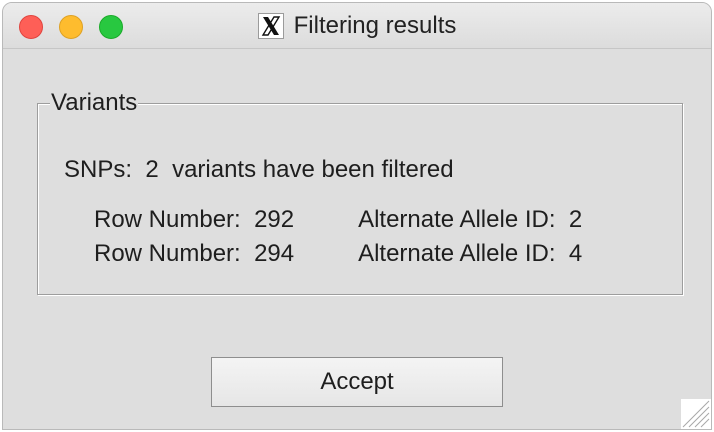  I want to click on snp-summary-label: SNPs:, so click(98, 169).